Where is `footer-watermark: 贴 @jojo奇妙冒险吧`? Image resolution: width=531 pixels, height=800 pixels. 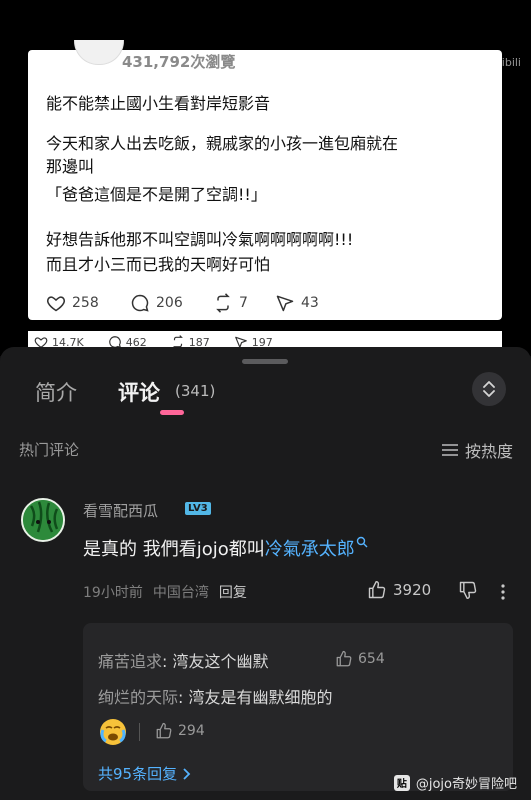
footer-watermark: 贴 @jojo奇妙冒险吧 is located at coordinates (455, 782).